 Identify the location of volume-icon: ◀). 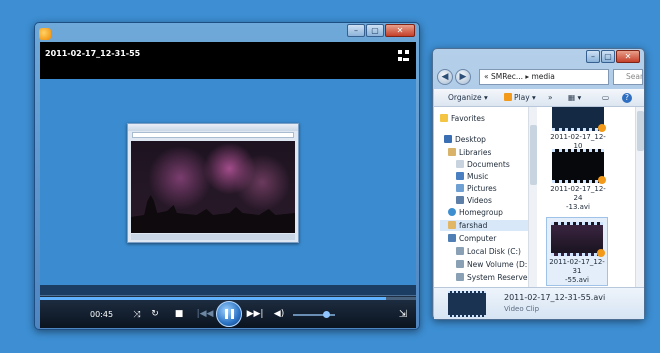
(279, 314).